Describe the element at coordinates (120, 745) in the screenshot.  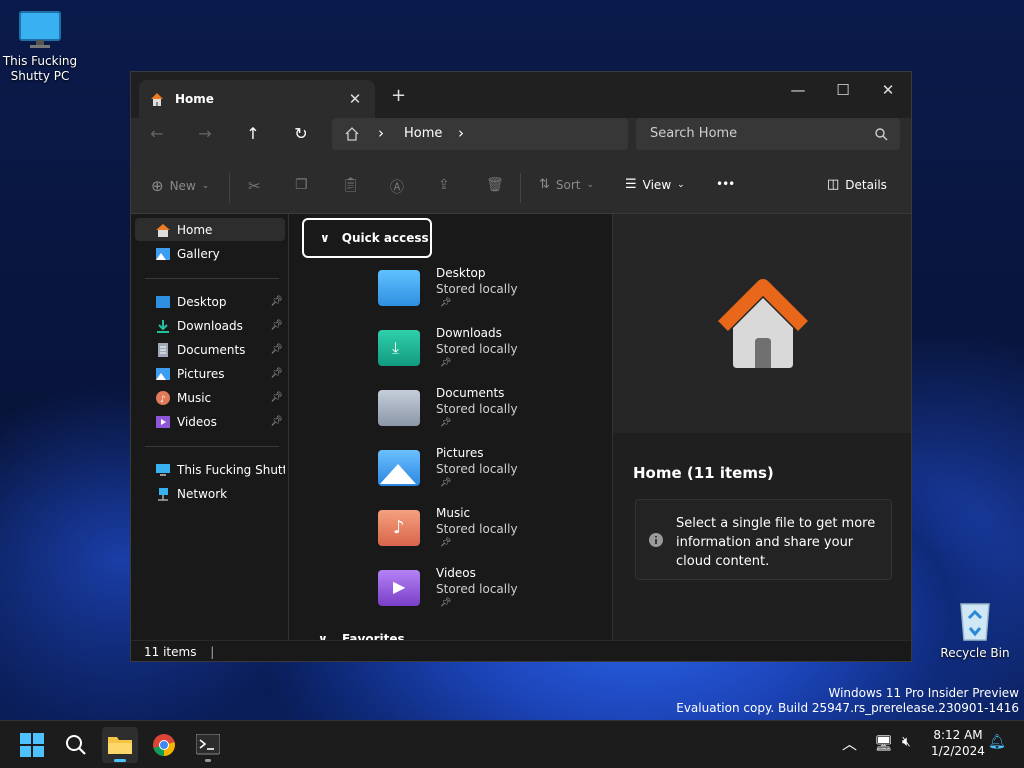
I see `taskbar-file-explorer` at that location.